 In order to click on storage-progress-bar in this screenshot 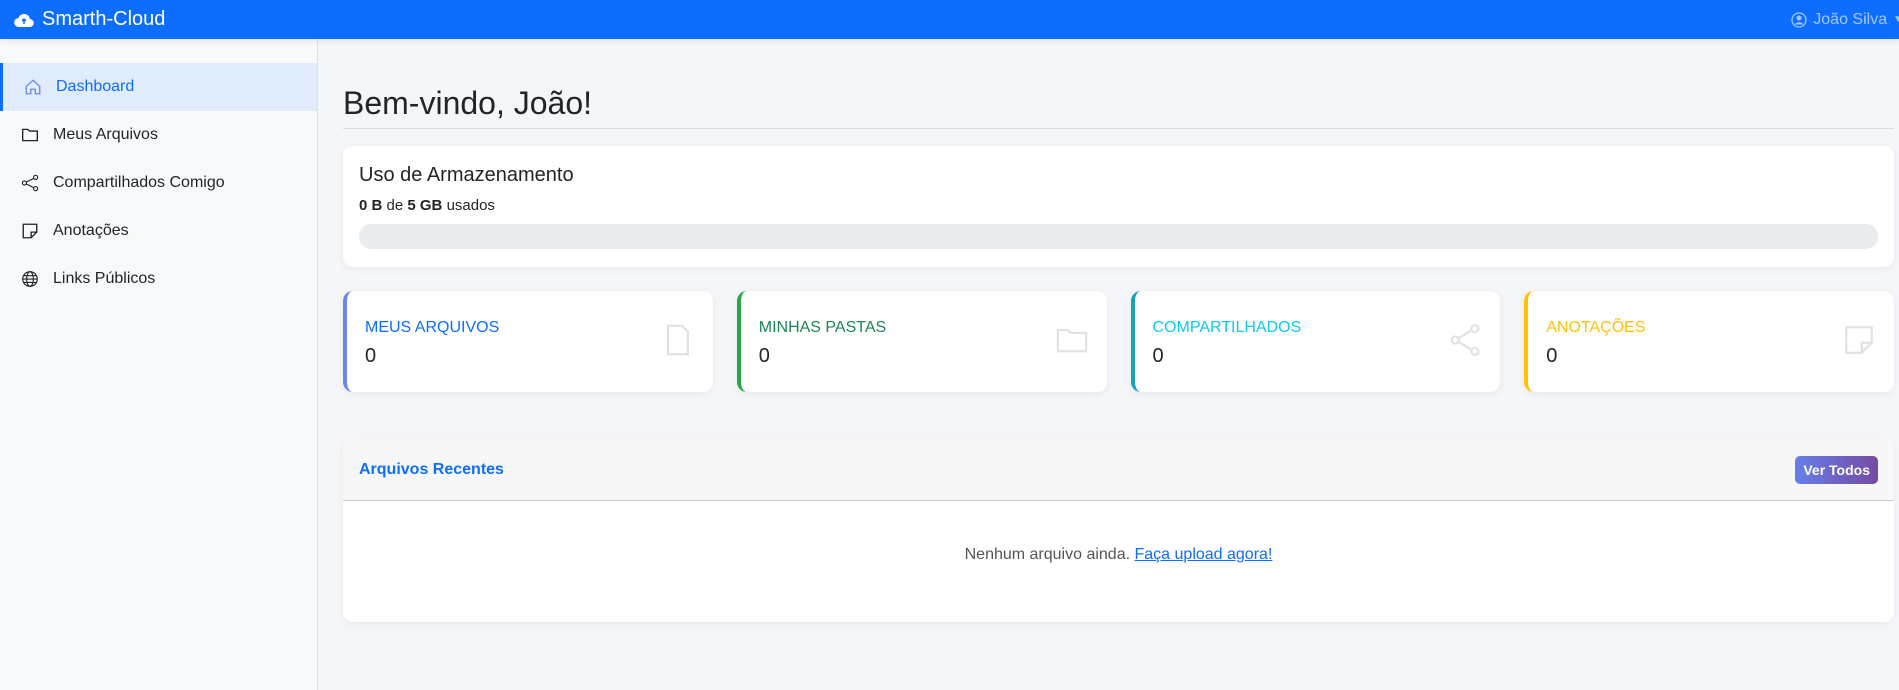, I will do `click(1118, 236)`.